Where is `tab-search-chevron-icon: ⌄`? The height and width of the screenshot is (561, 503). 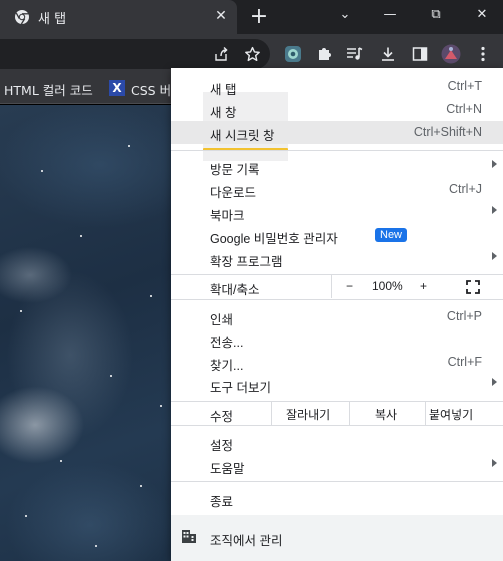
tab-search-chevron-icon: ⌄ is located at coordinates (345, 15).